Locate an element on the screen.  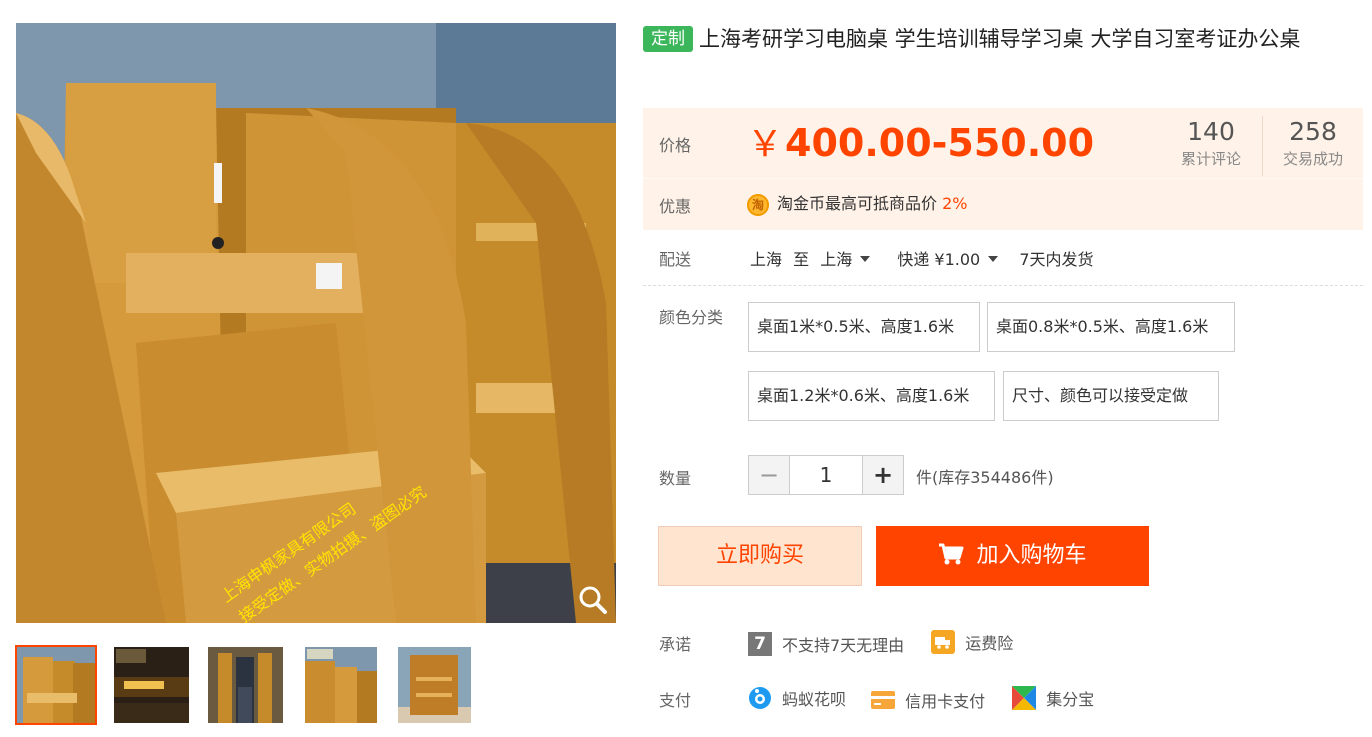
promo-percent: 2% is located at coordinates (955, 203).